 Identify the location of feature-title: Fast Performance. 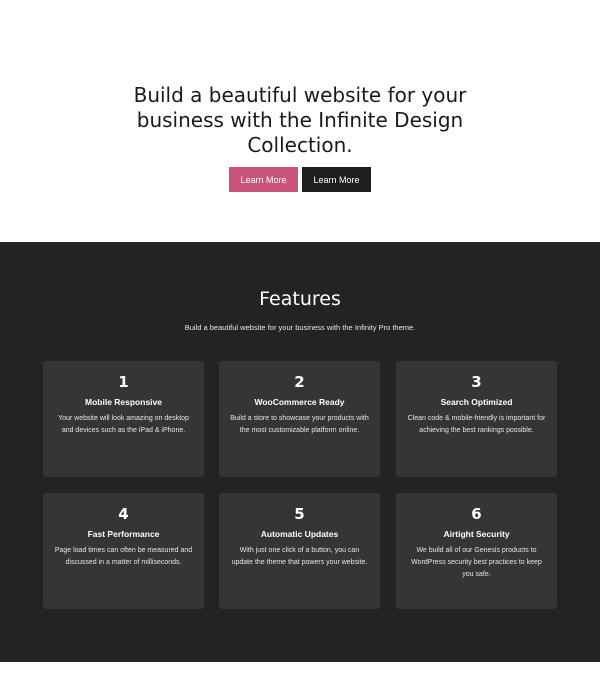
(123, 534).